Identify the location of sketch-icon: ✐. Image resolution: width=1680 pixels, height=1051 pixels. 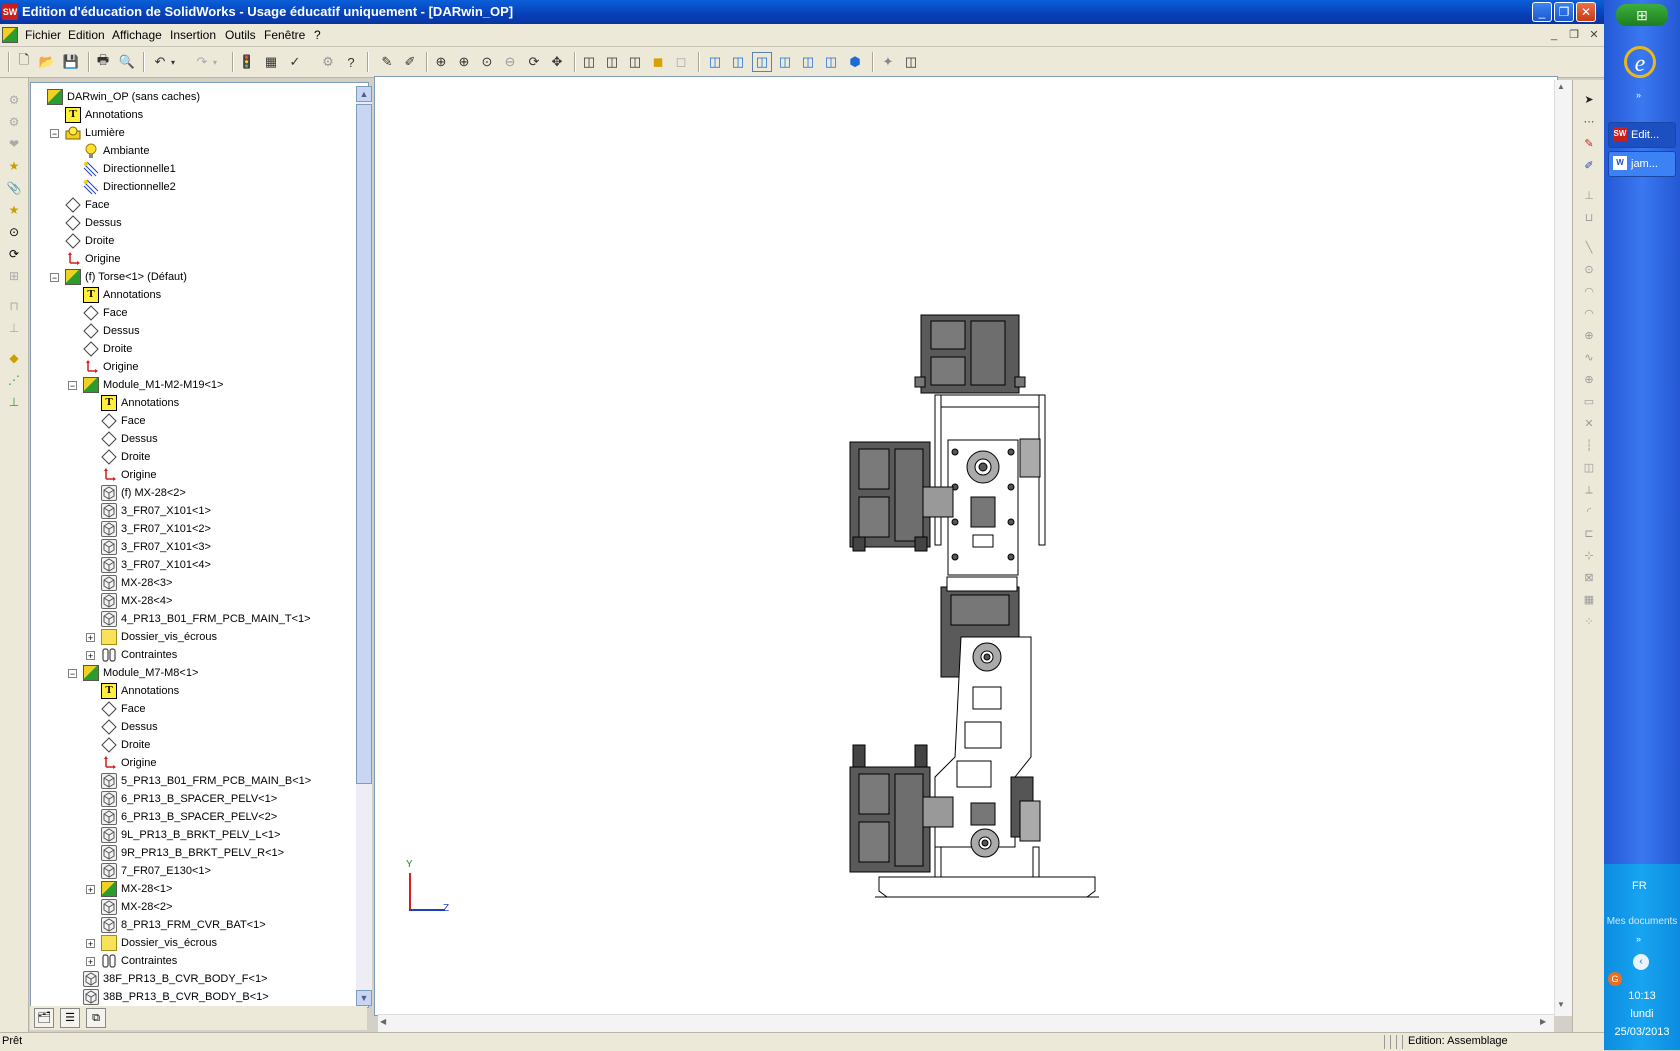
(410, 62).